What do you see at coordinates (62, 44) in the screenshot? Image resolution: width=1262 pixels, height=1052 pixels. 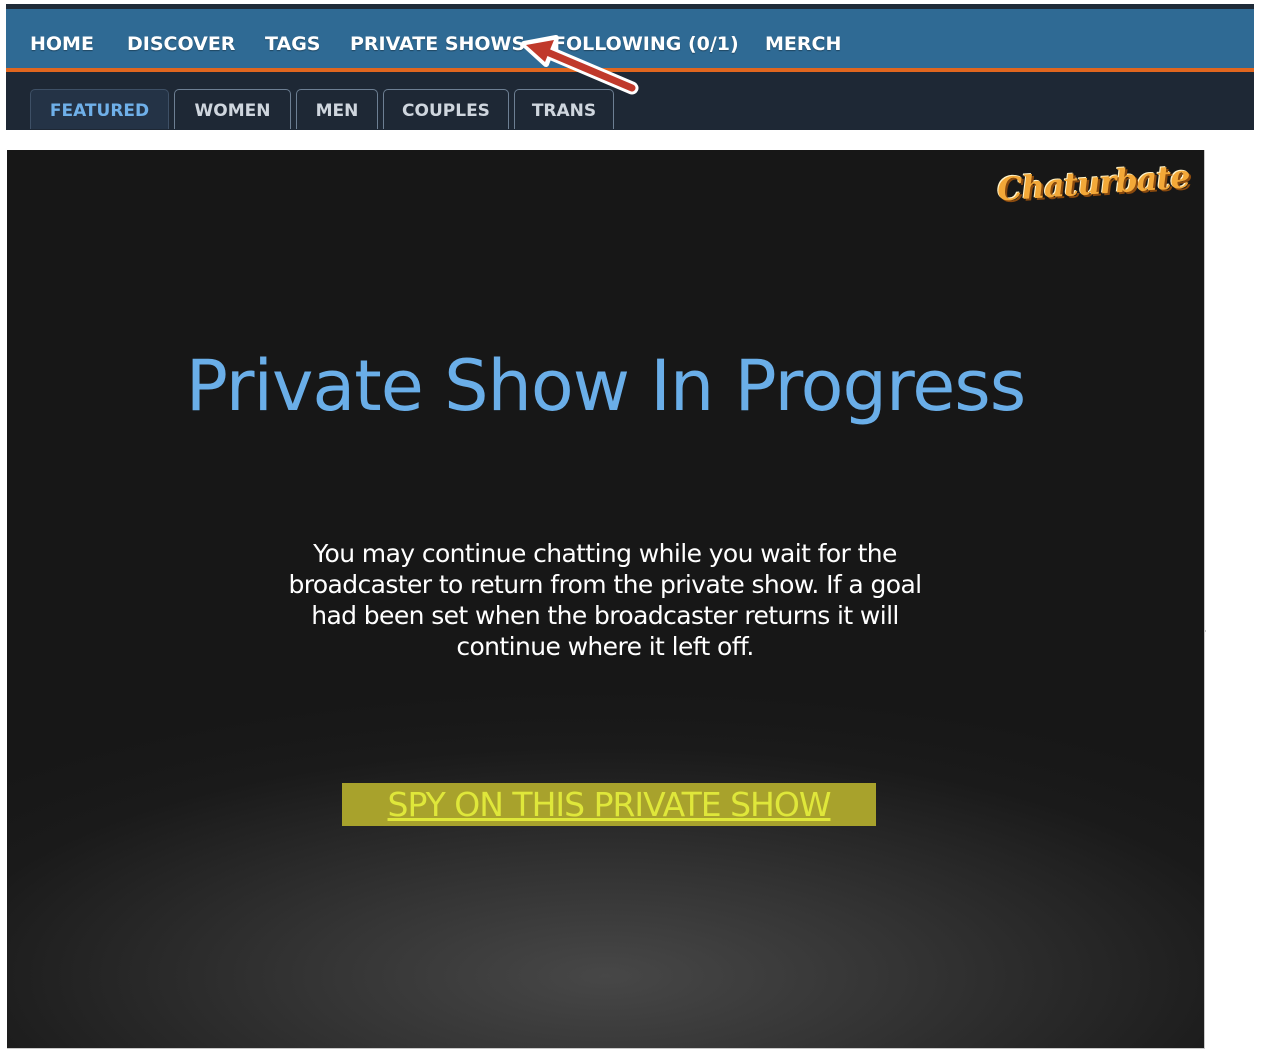 I see `nav-home: HOME` at bounding box center [62, 44].